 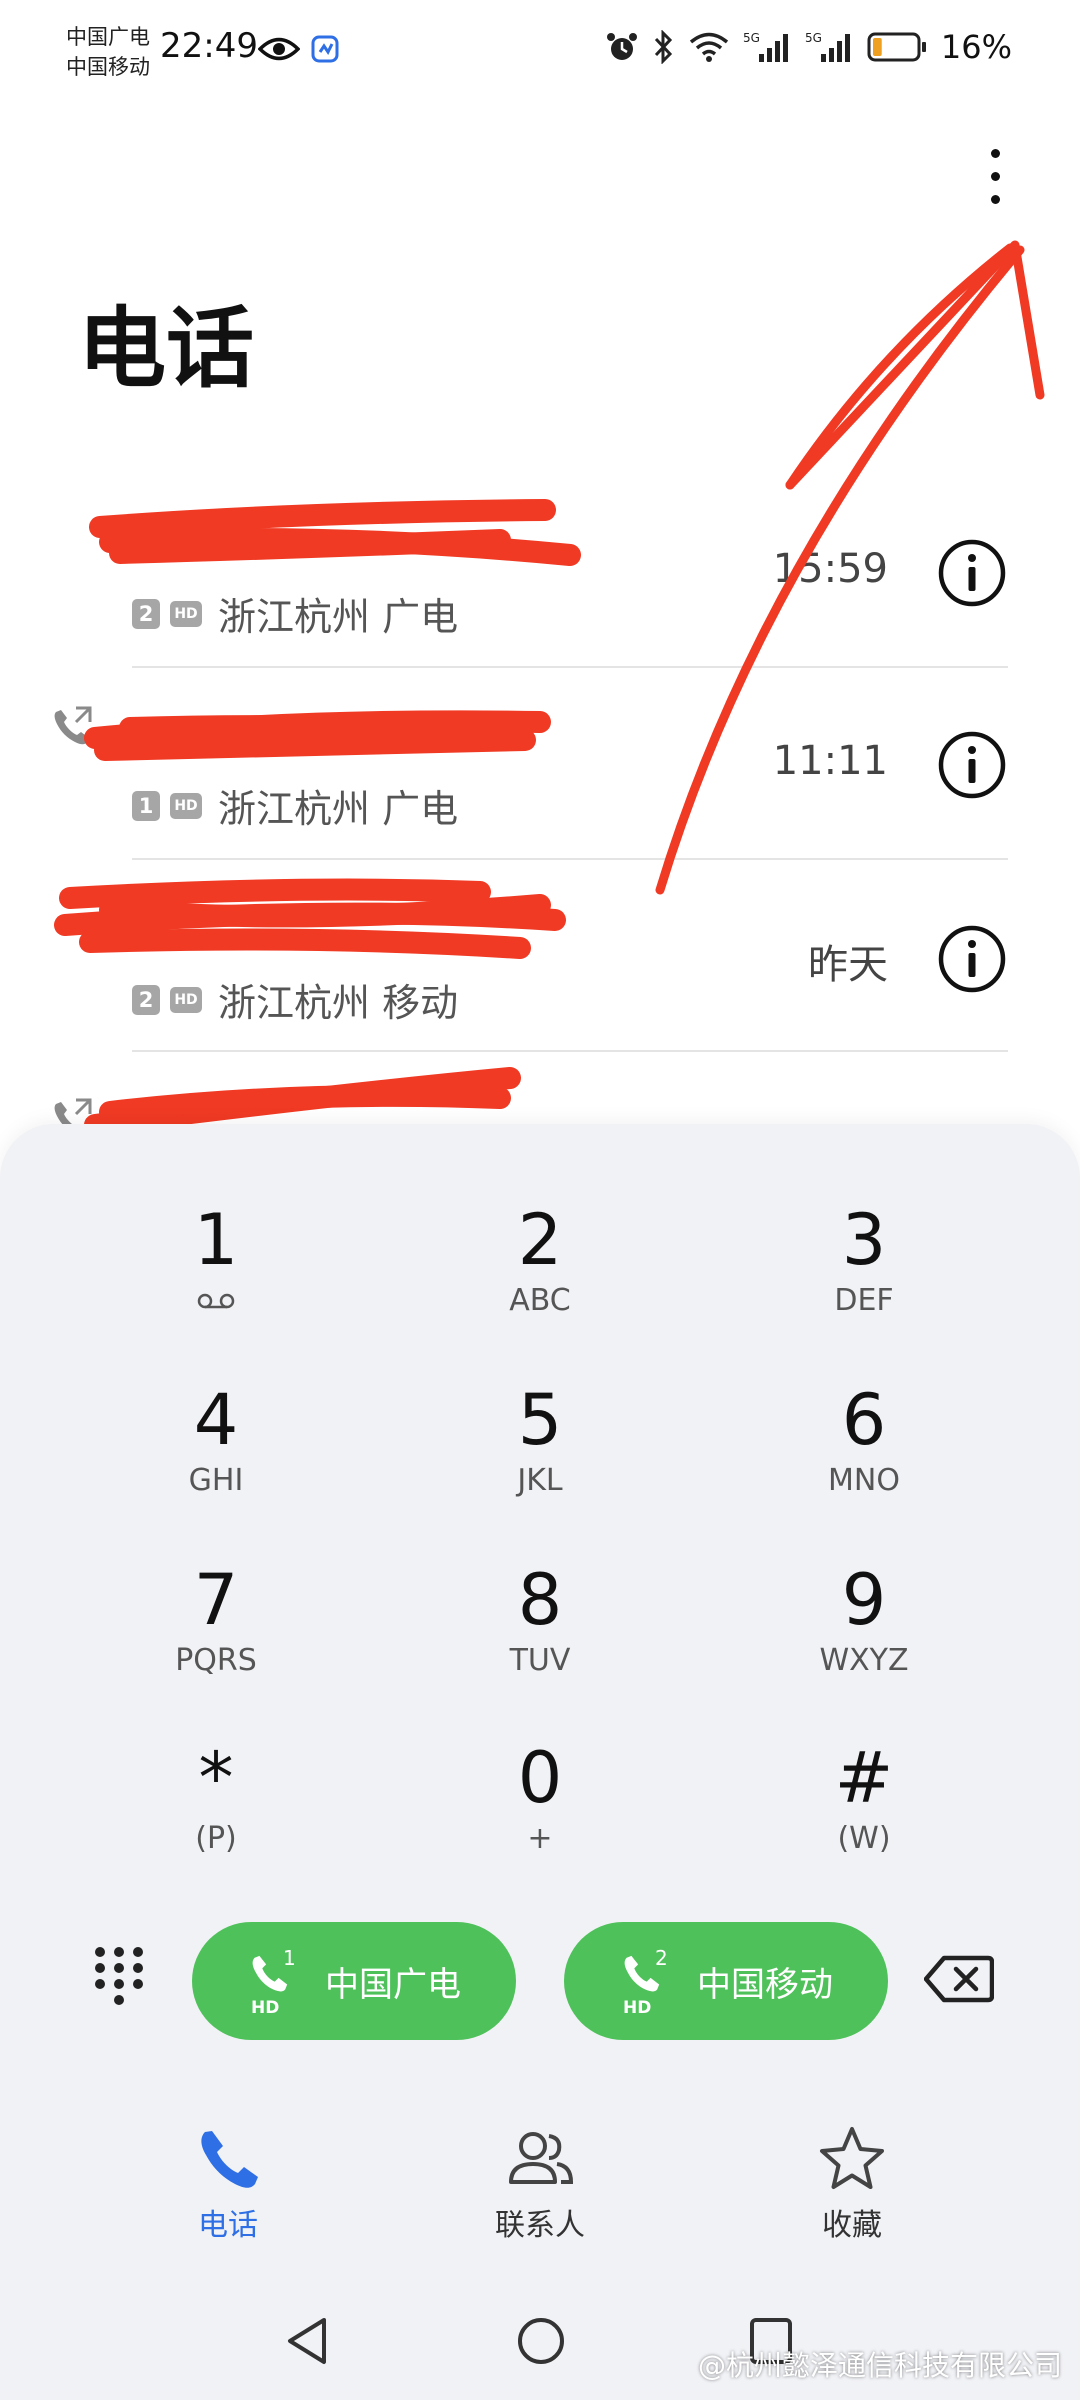 I want to click on nav-tab-contacts: 联系人, so click(x=540, y=2184).